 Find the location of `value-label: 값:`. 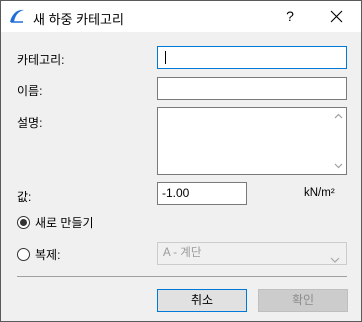

value-label: 값: is located at coordinates (24, 197).